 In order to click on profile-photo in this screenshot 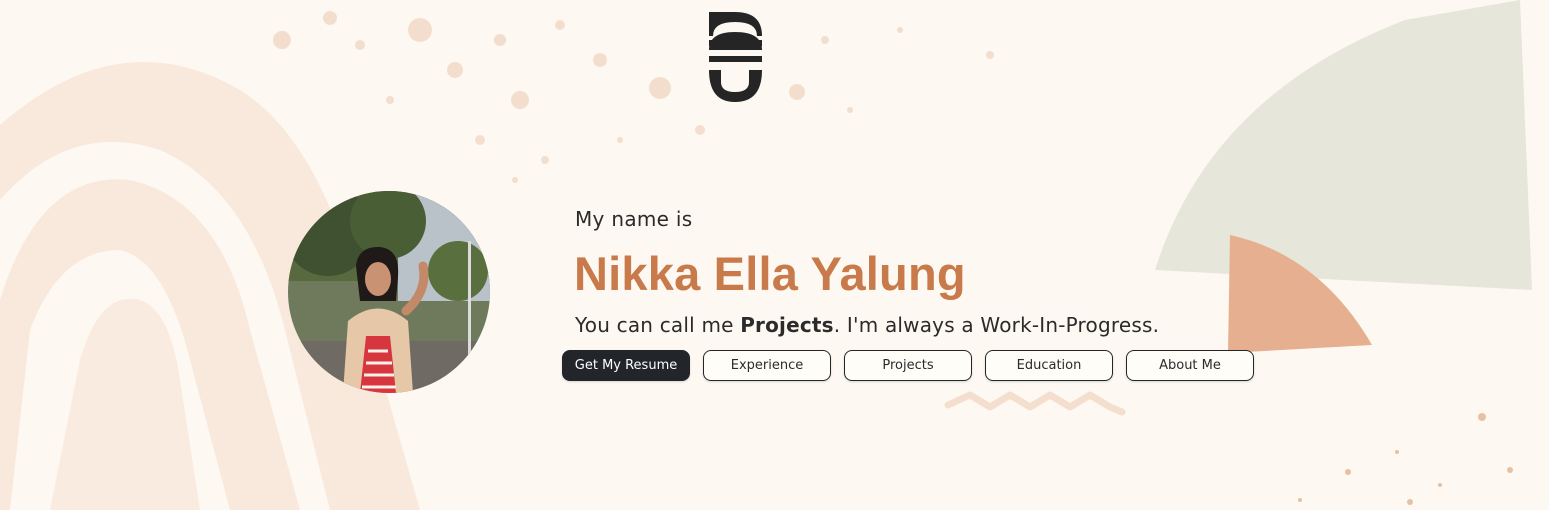, I will do `click(389, 292)`.